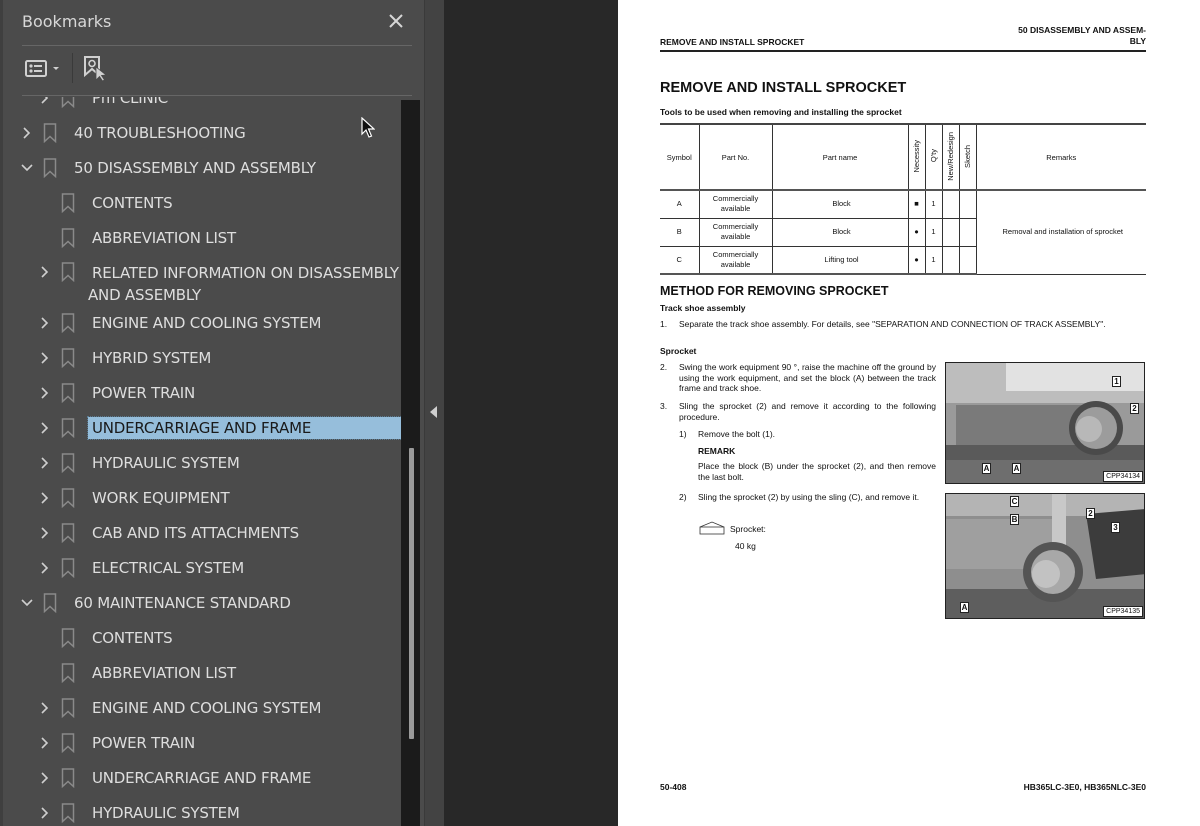 This screenshot has height=826, width=1200. What do you see at coordinates (182, 602) in the screenshot?
I see `bookmark-label: 60 MAINTENANCE STANDARD` at bounding box center [182, 602].